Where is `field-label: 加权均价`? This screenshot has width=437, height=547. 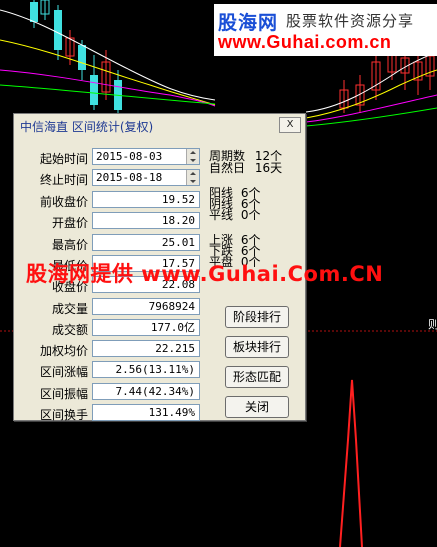
field-label: 加权均价 is located at coordinates (63, 351).